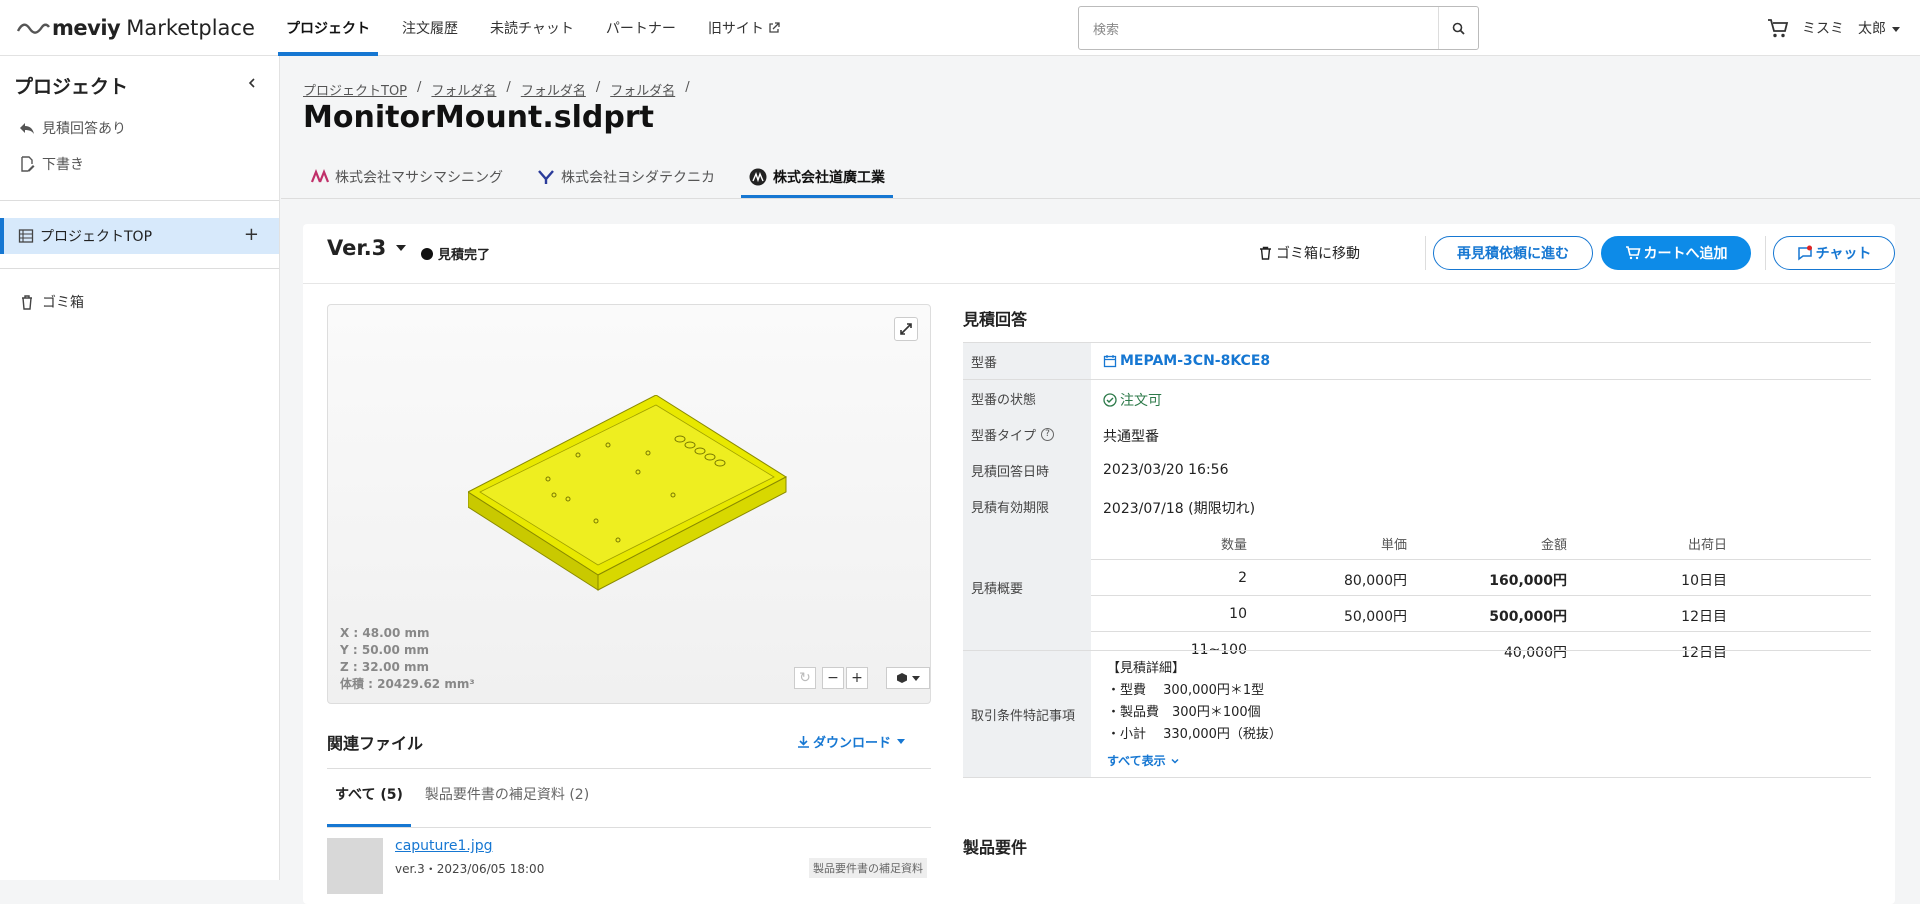  I want to click on download-label: ダウンロード, so click(852, 743).